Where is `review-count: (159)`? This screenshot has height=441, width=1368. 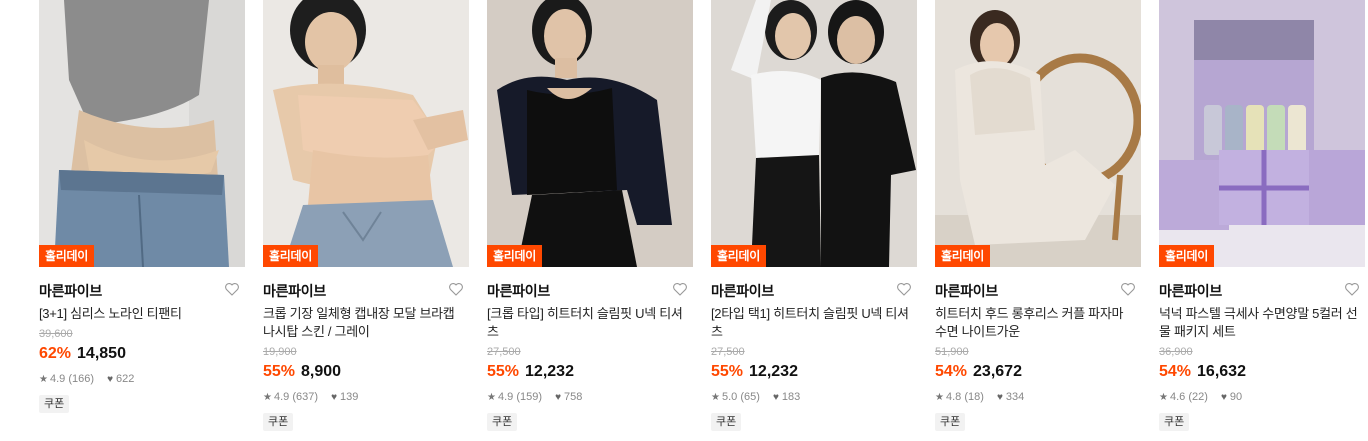
review-count: (159) is located at coordinates (529, 397).